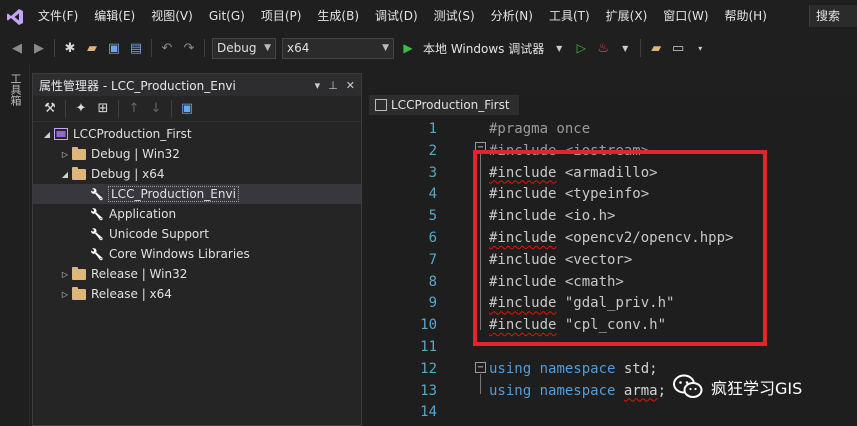  I want to click on visual-studio-logo-icon, so click(15, 16).